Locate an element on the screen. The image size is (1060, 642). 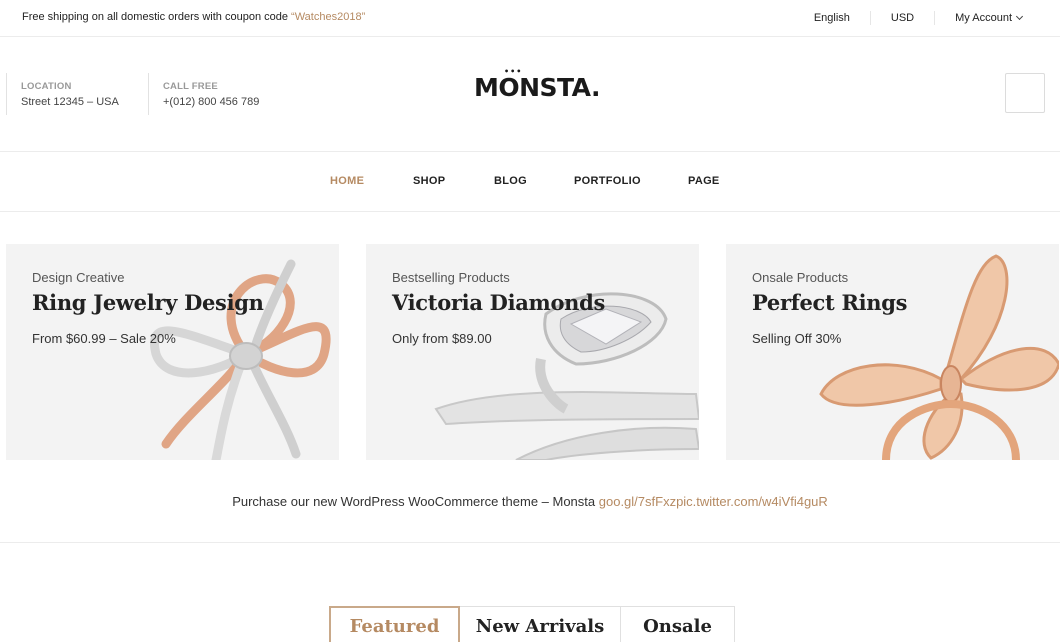
nav-item-portfolio: PORTFOLIO is located at coordinates (607, 181).